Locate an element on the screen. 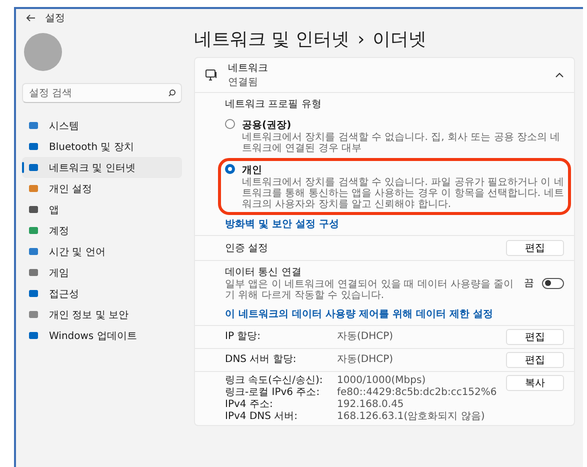  nav-item: 계정 is located at coordinates (102, 230).